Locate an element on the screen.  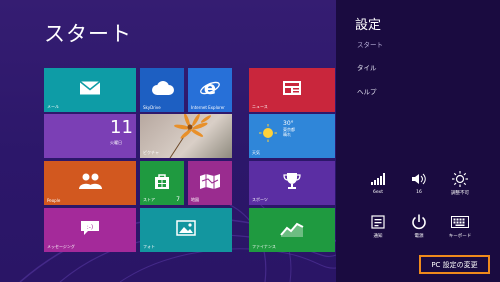
messaging-icon: :-) is located at coordinates (90, 227).